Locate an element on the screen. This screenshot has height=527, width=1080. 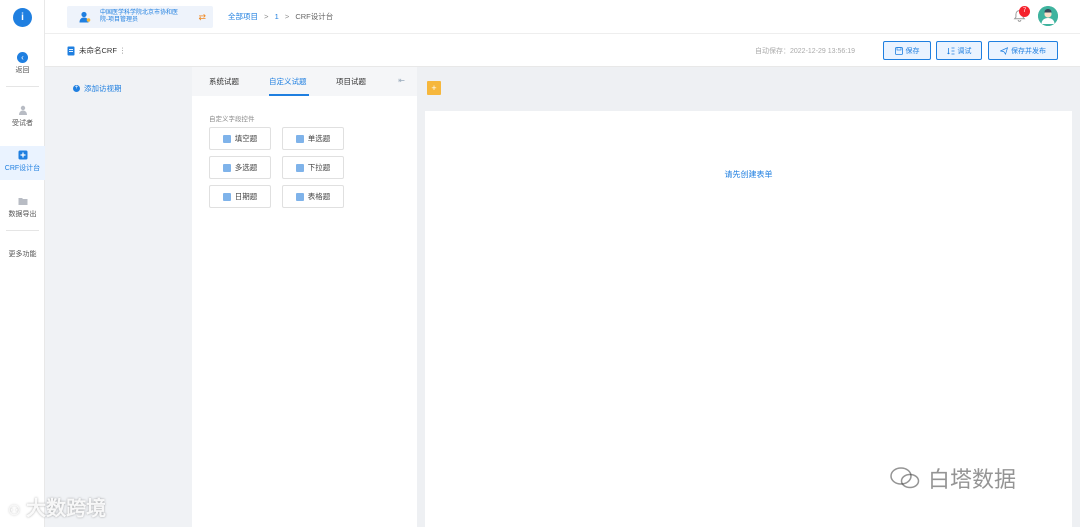
sidebar-item-data-export: 数据导出 is located at coordinates (22, 207).